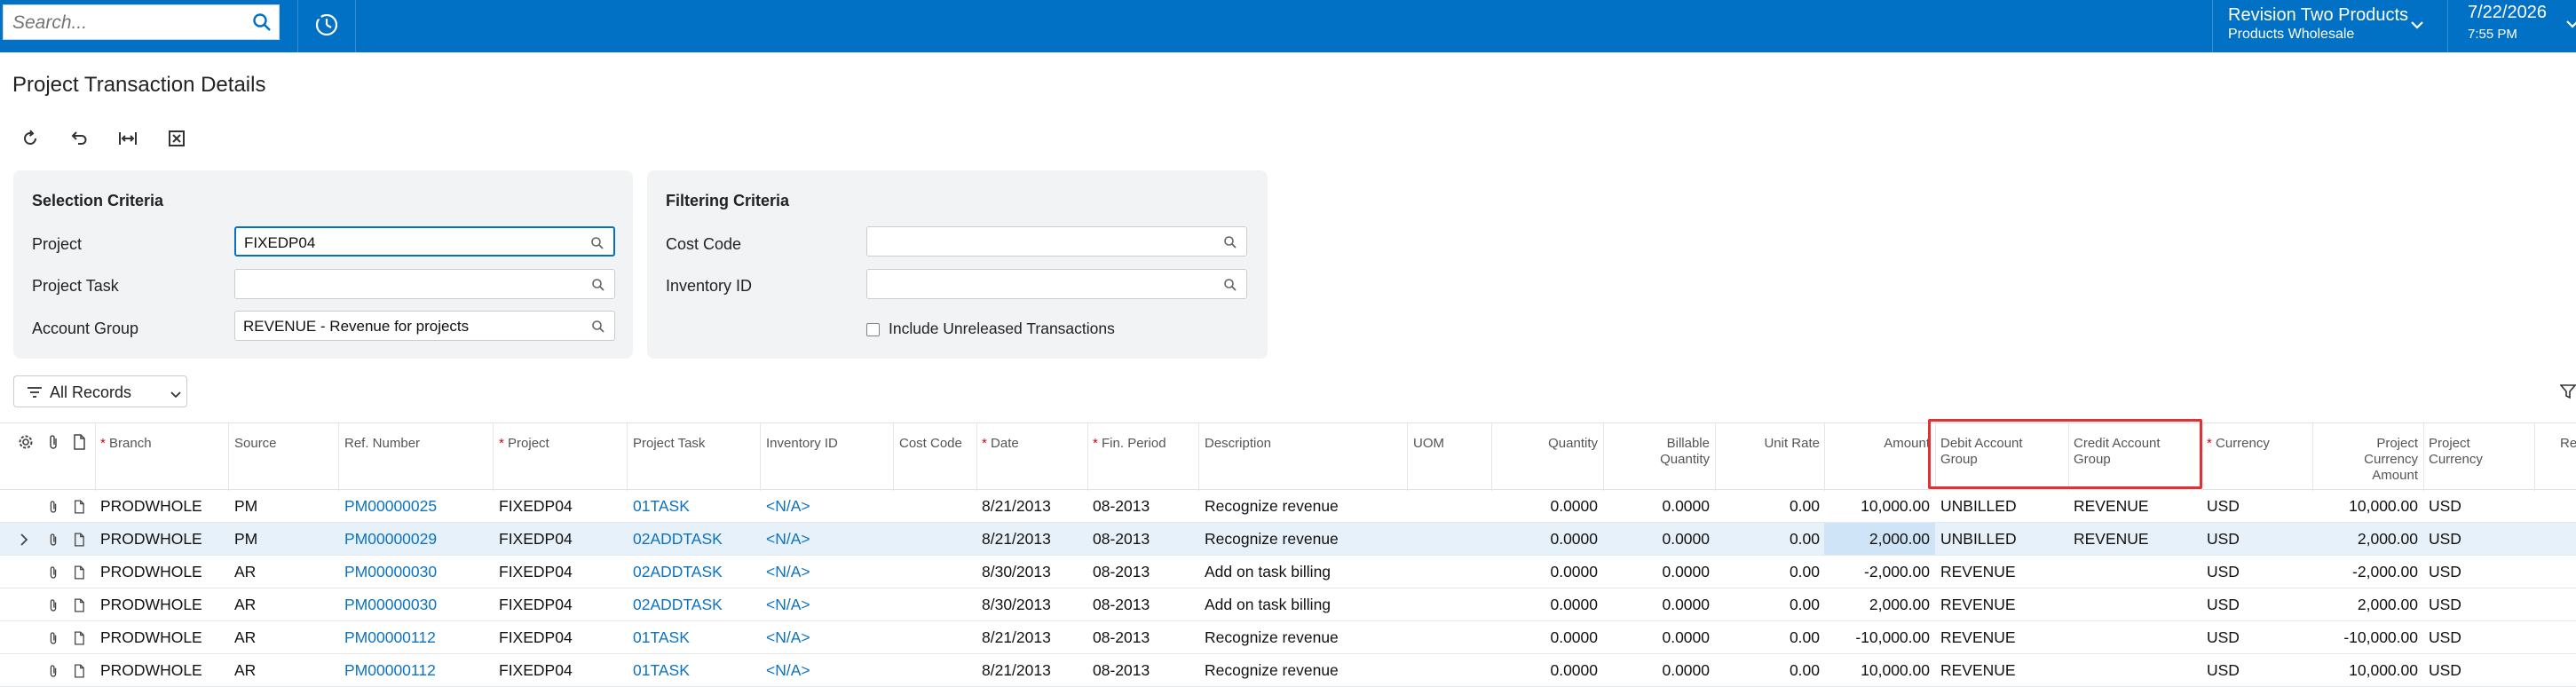 Image resolution: width=2576 pixels, height=687 pixels. What do you see at coordinates (1897, 571) in the screenshot?
I see `cell-amount: -2,000.00` at bounding box center [1897, 571].